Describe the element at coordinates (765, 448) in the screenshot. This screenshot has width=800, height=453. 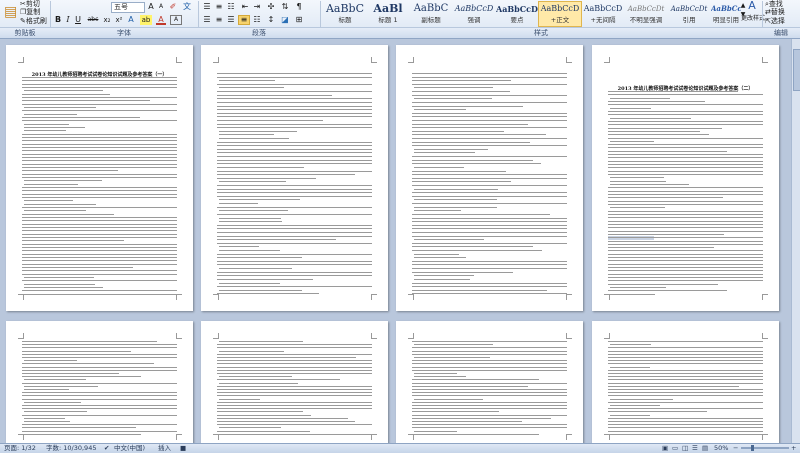
I see `zoom-slider` at that location.